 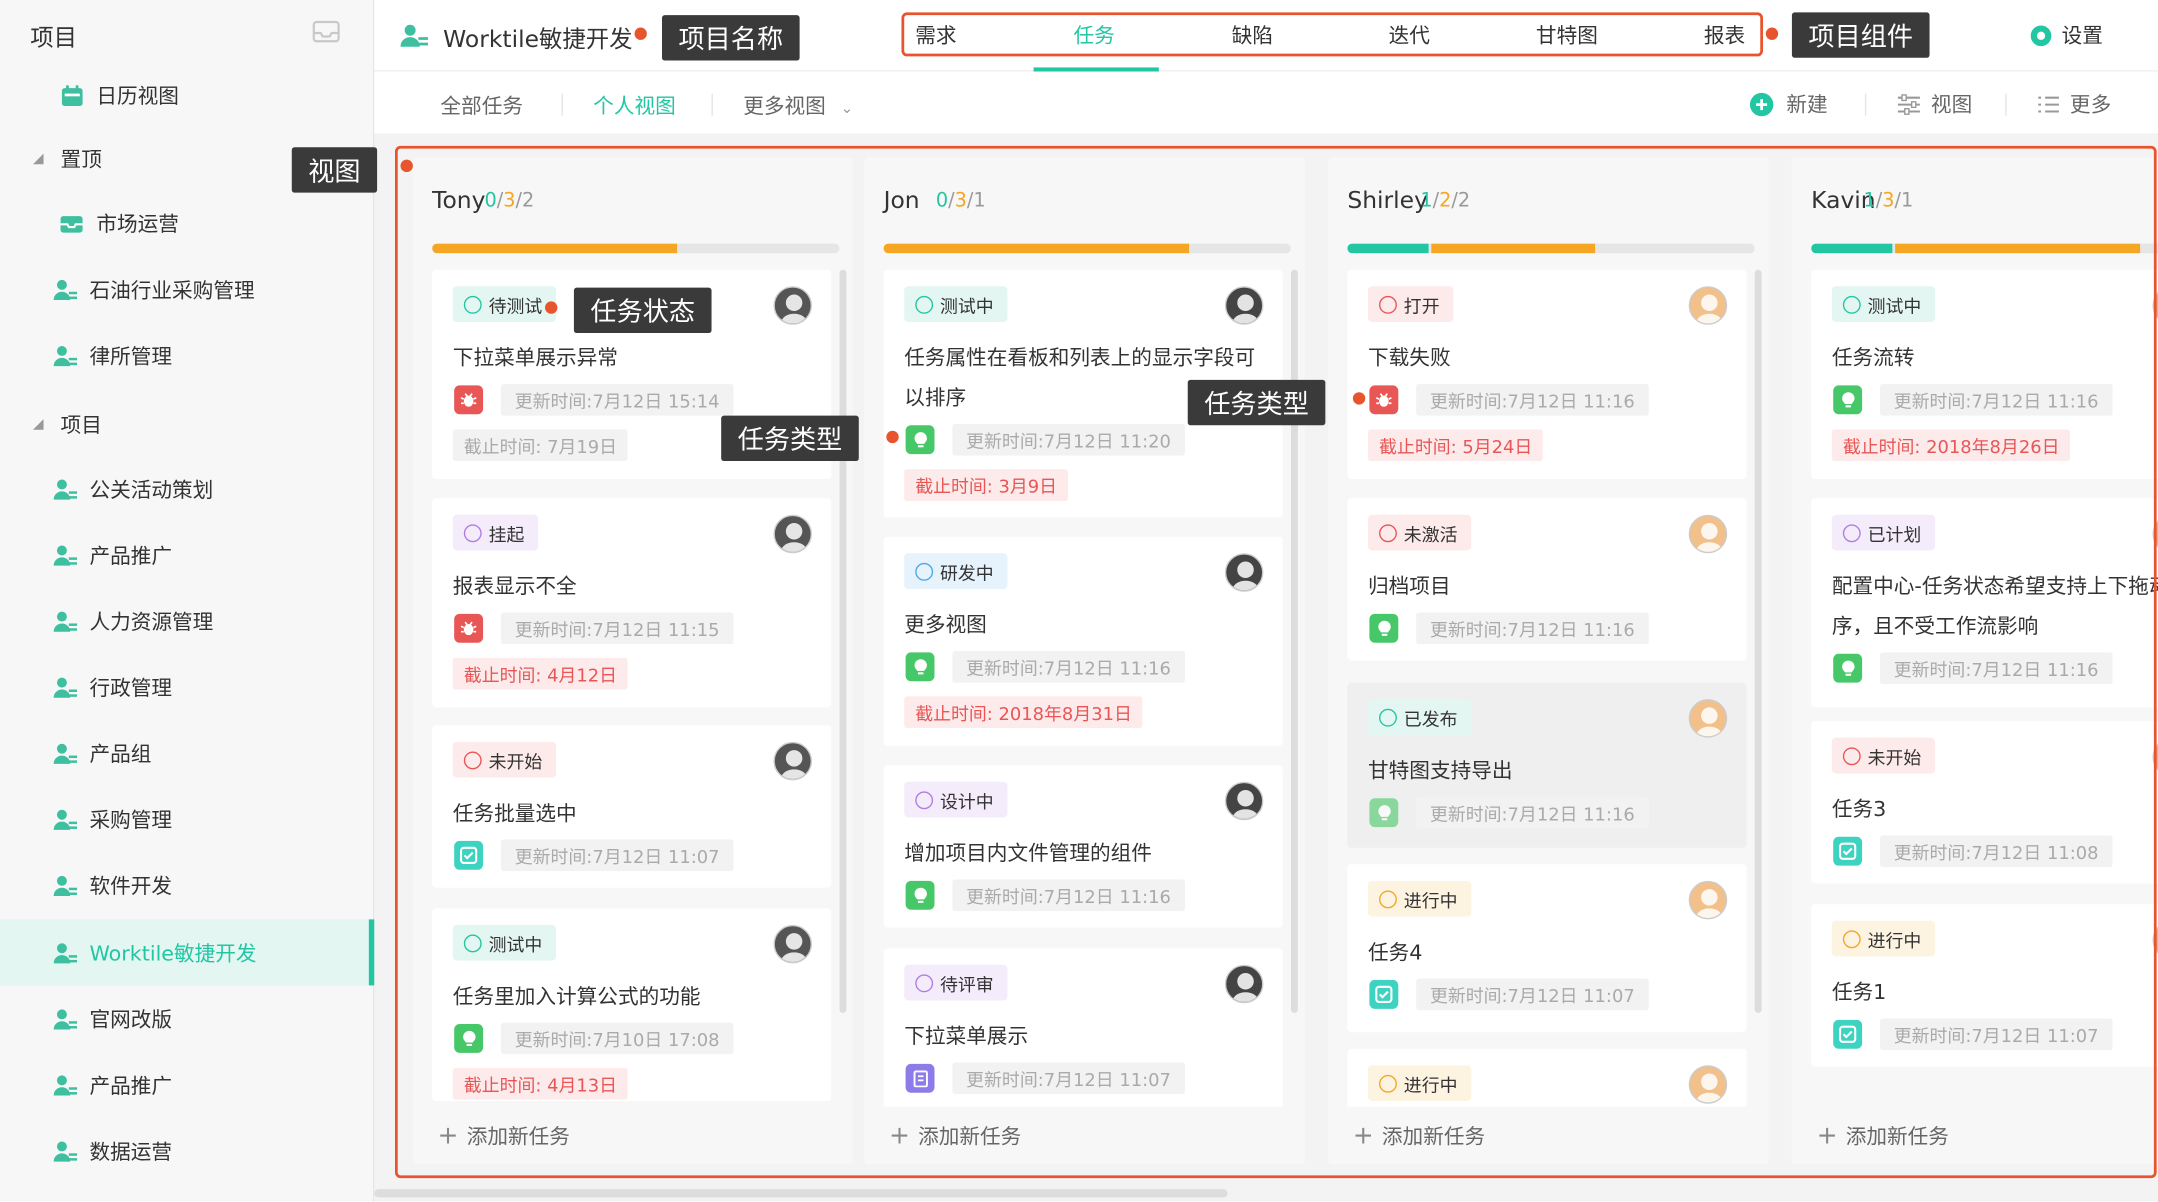 I want to click on sidebar-item: 产品组, so click(x=187, y=753).